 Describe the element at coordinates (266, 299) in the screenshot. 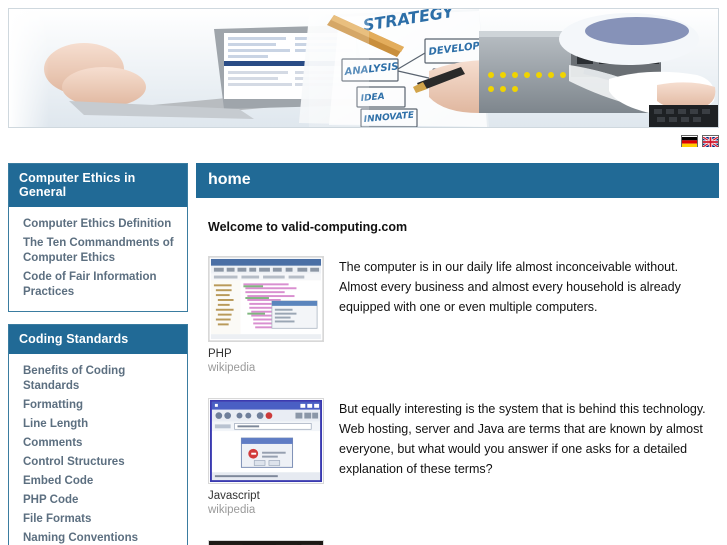

I see `php-ide-screenshot-thumbnail` at that location.